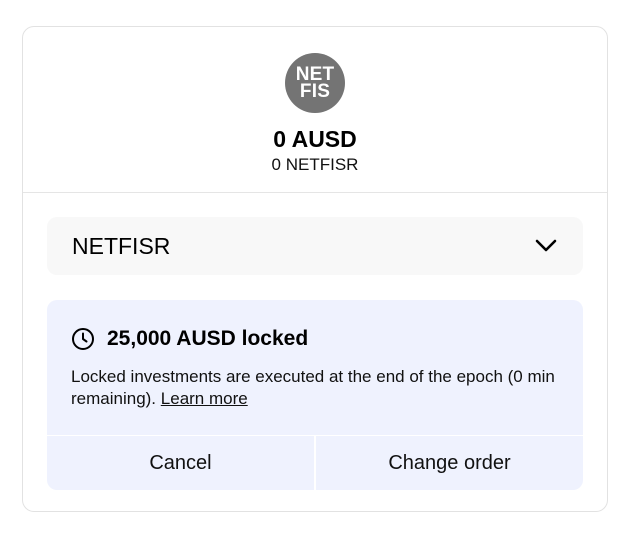 Image resolution: width=632 pixels, height=546 pixels. I want to click on order-actions: Cancel Change order, so click(315, 462).